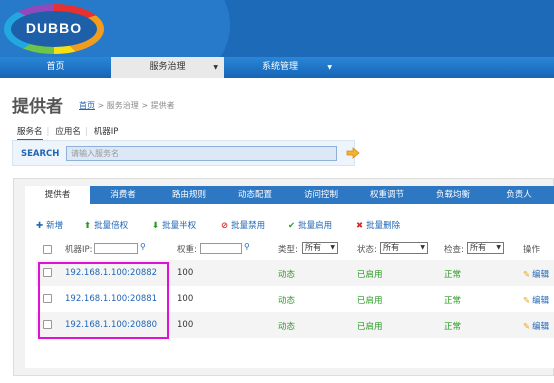 This screenshot has height=383, width=554. Describe the element at coordinates (156, 226) in the screenshot. I see `arrow-down-icon: ⬇` at that location.